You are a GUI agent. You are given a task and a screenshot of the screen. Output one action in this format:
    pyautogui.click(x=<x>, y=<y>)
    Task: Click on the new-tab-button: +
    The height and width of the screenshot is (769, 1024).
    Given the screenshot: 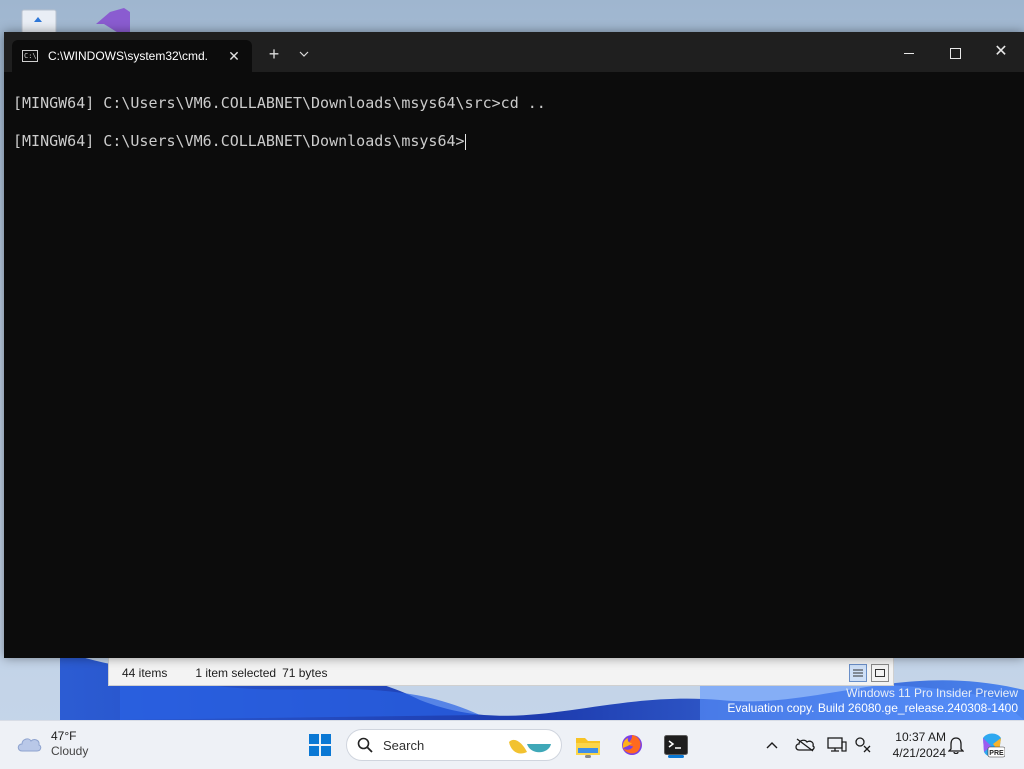 What is the action you would take?
    pyautogui.click(x=274, y=54)
    